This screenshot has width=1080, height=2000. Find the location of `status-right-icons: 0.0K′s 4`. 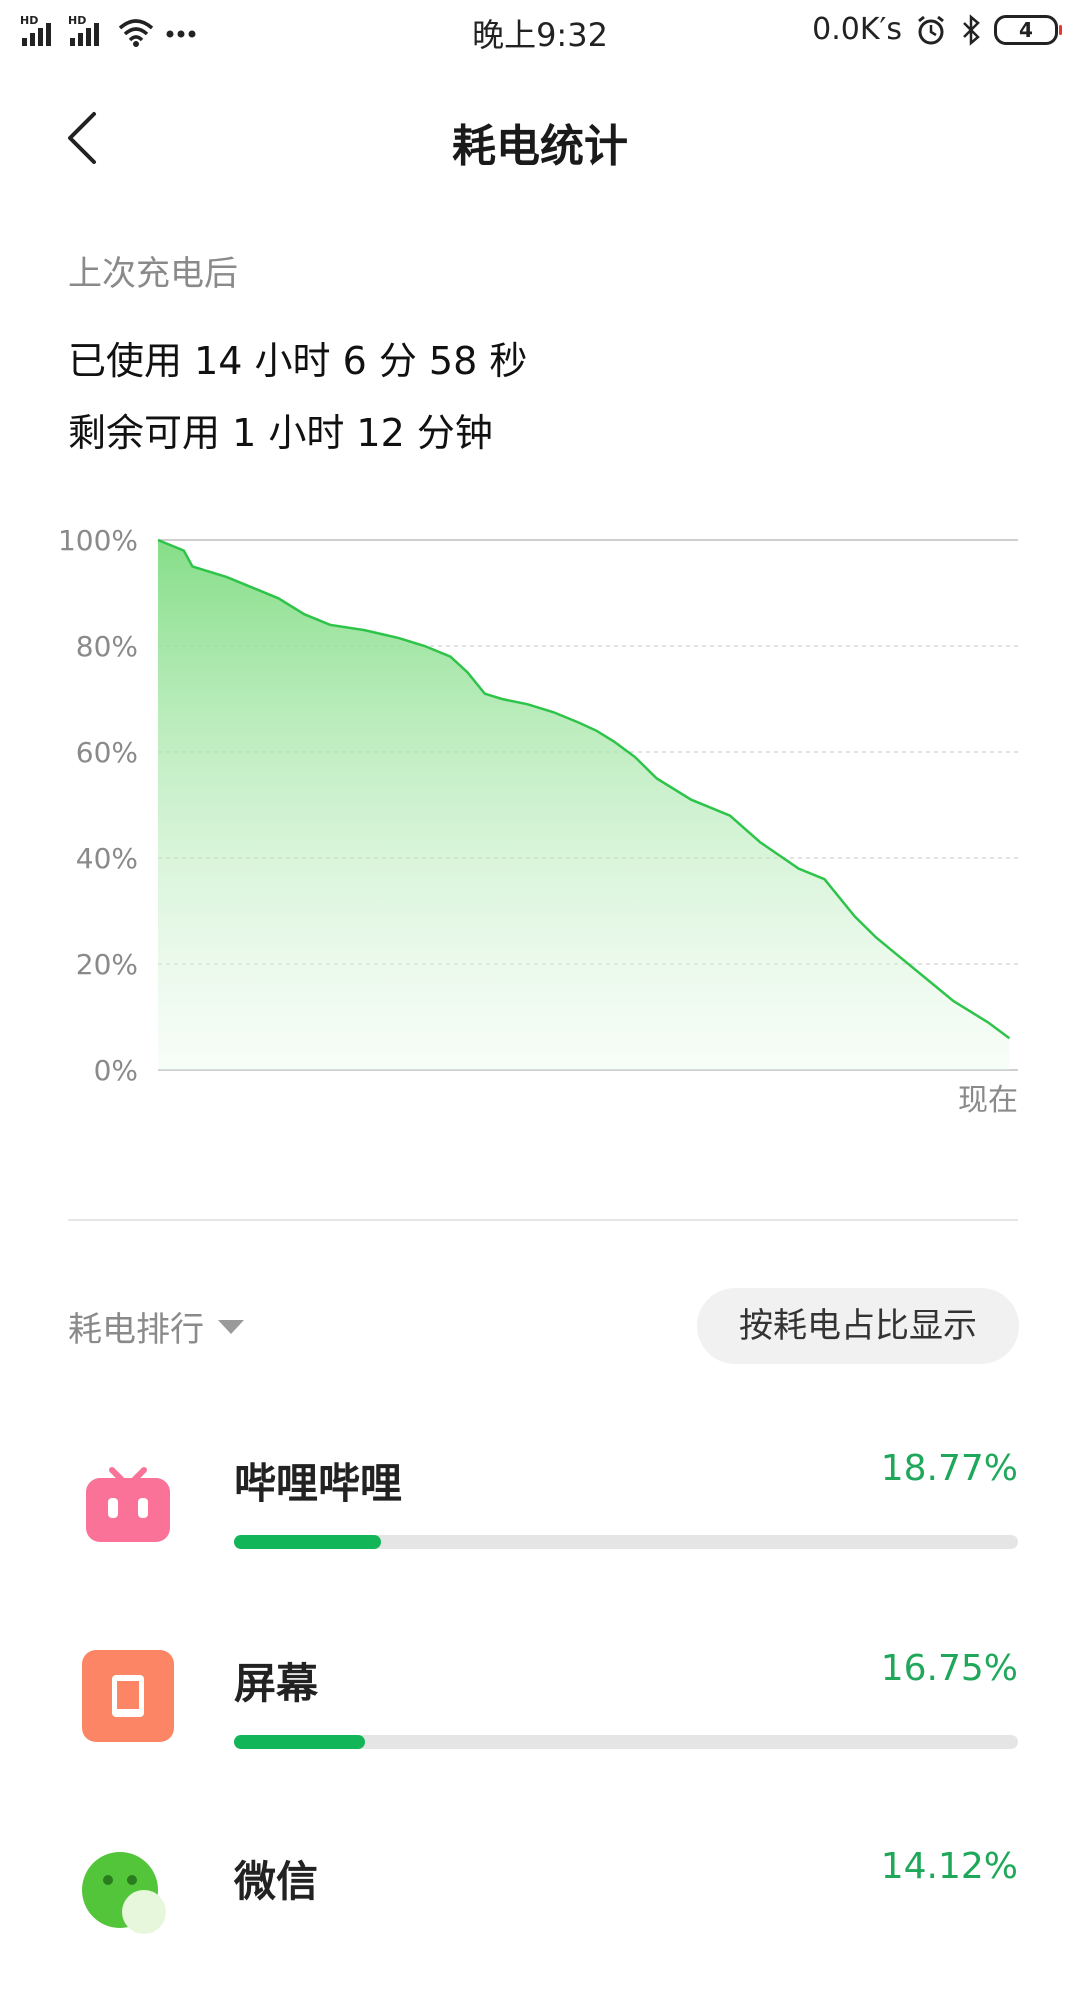

status-right-icons: 0.0K′s 4 is located at coordinates (937, 29).